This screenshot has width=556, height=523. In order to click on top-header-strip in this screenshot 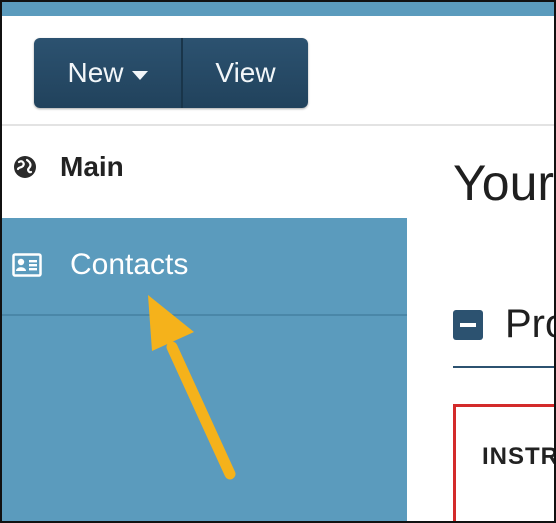, I will do `click(278, 9)`.